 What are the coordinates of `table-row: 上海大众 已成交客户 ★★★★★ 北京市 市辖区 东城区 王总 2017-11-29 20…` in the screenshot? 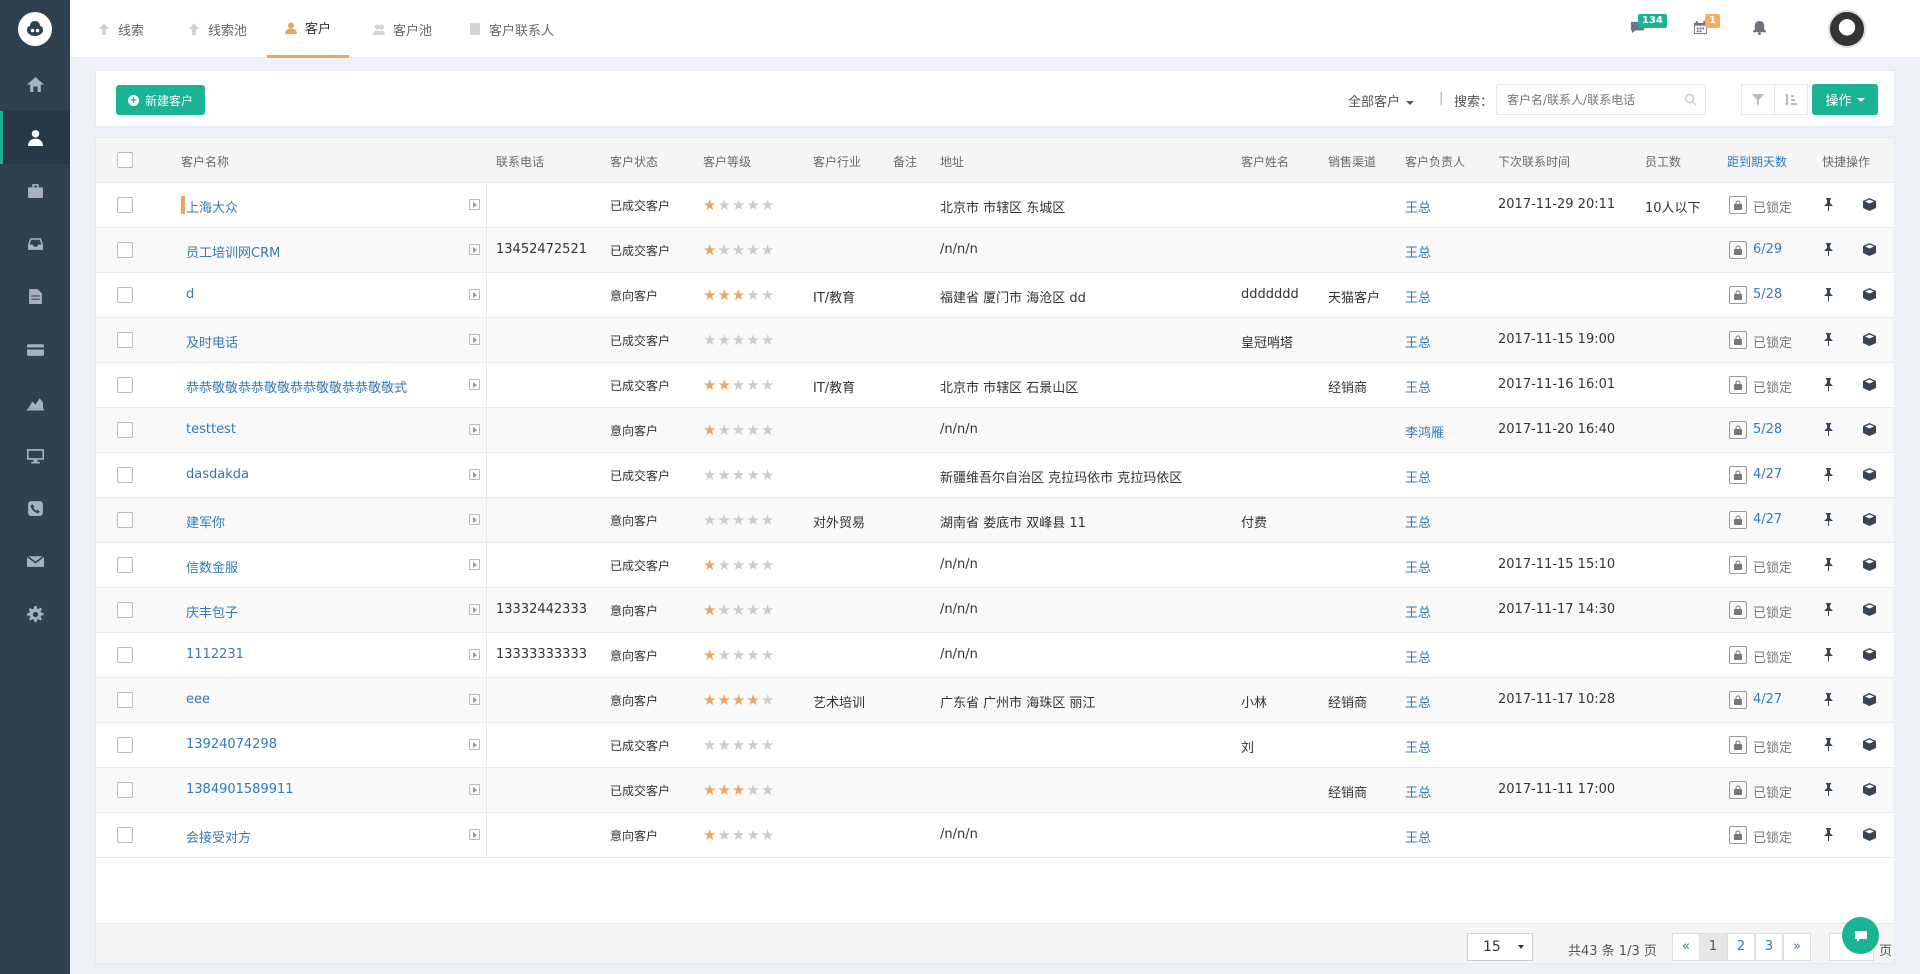 It's located at (995, 205).